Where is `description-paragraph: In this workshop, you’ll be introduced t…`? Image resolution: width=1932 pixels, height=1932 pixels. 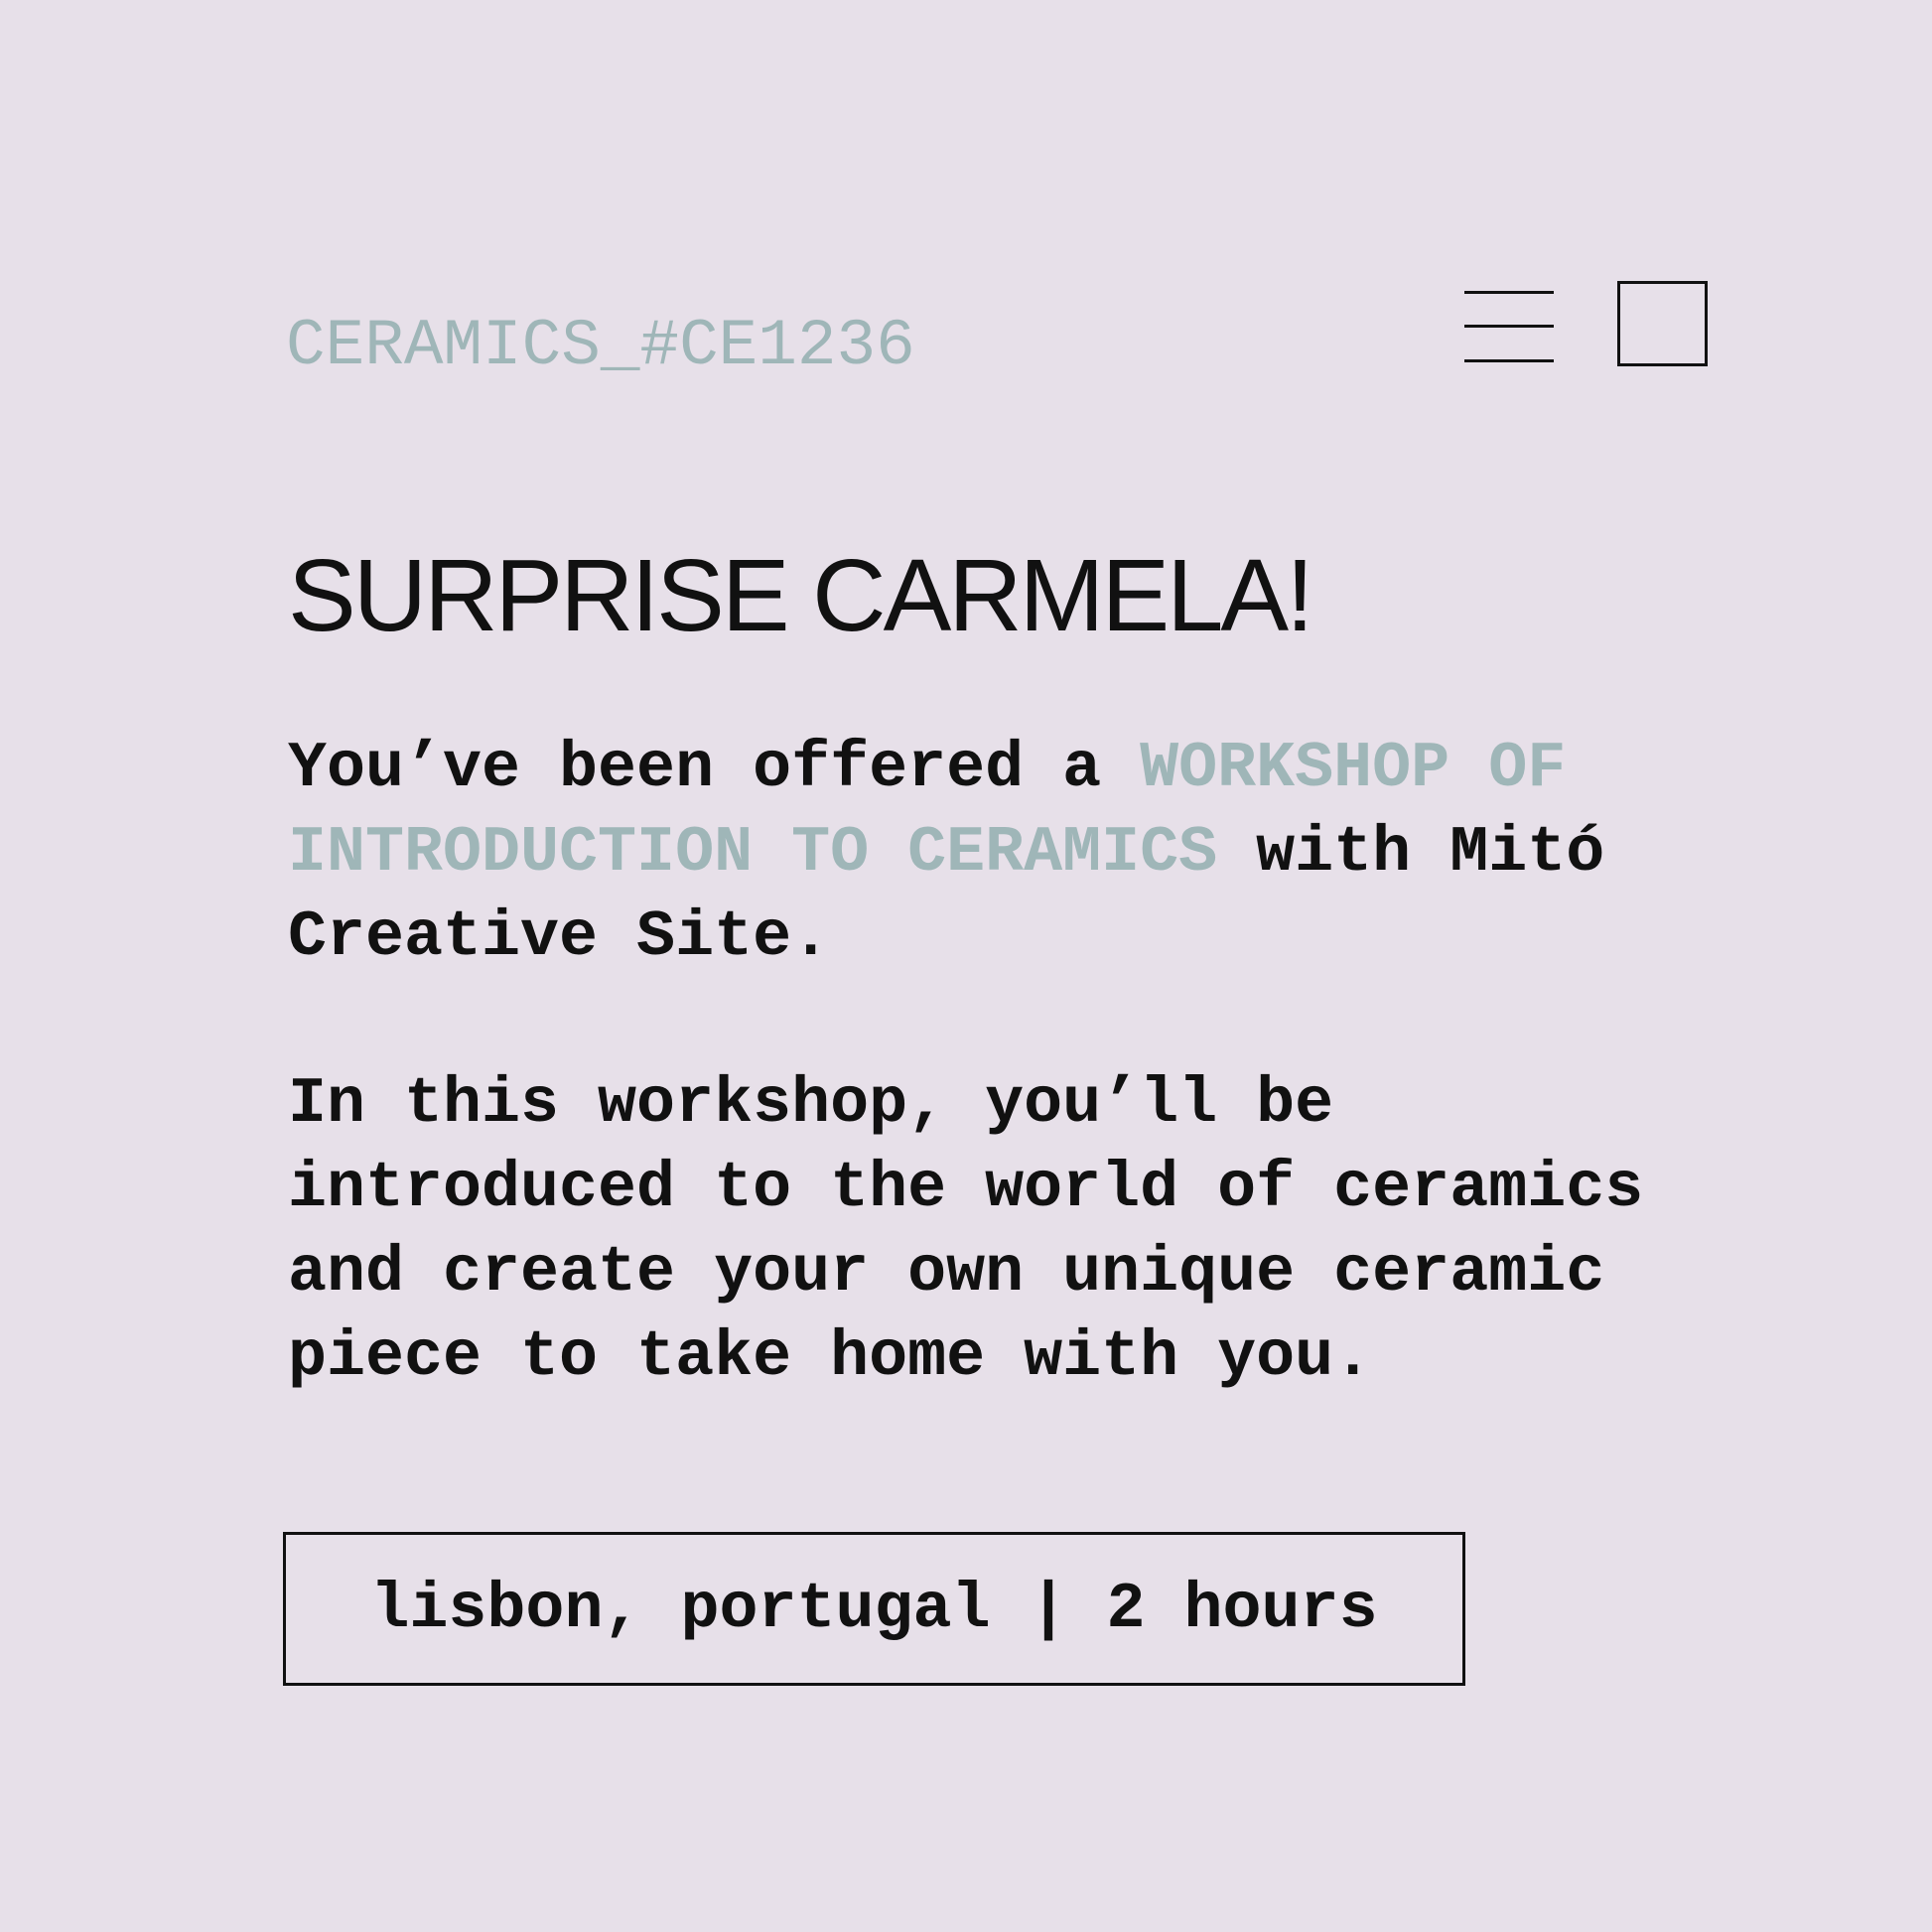
description-paragraph: In this workshop, you’ll be introduced t… is located at coordinates (966, 1231).